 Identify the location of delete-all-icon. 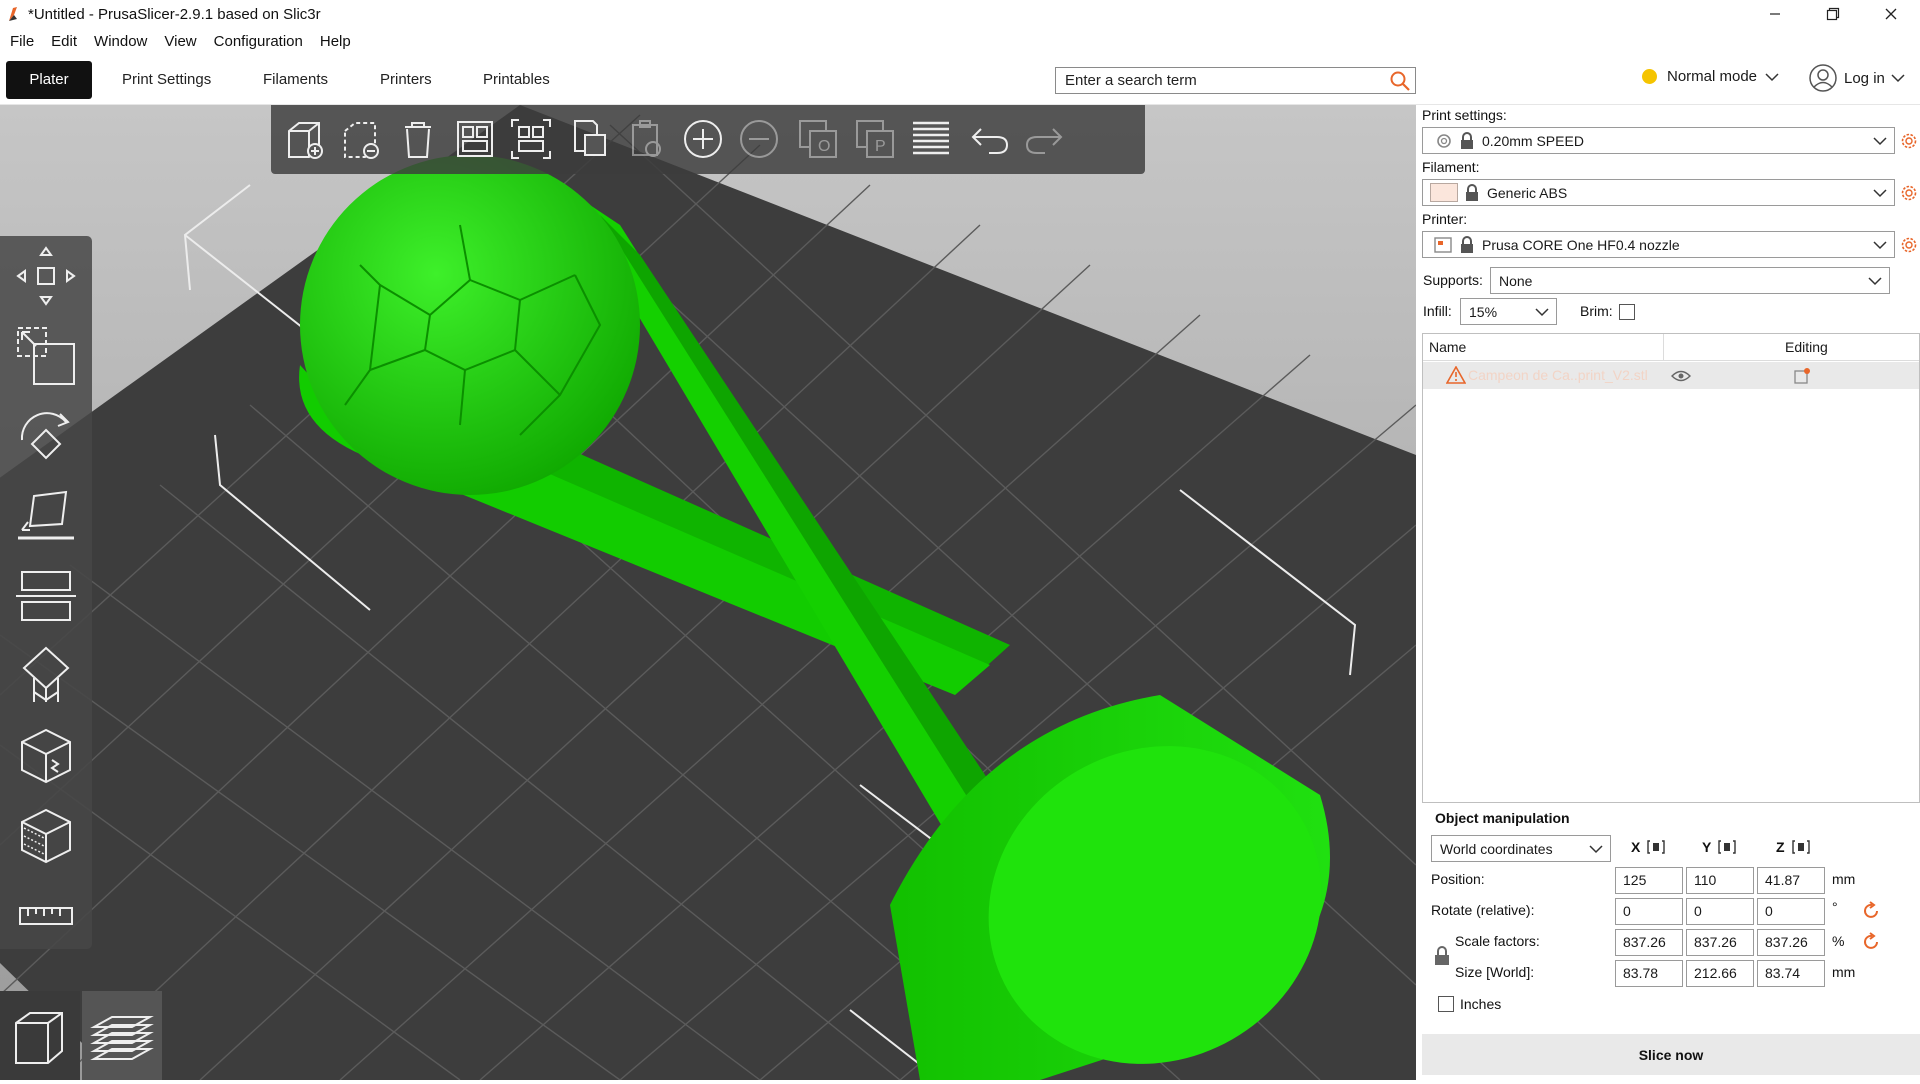
(418, 139).